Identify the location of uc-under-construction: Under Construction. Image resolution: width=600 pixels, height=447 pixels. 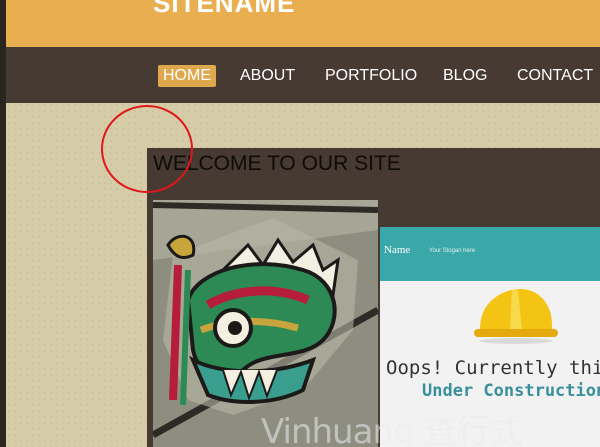
(511, 391).